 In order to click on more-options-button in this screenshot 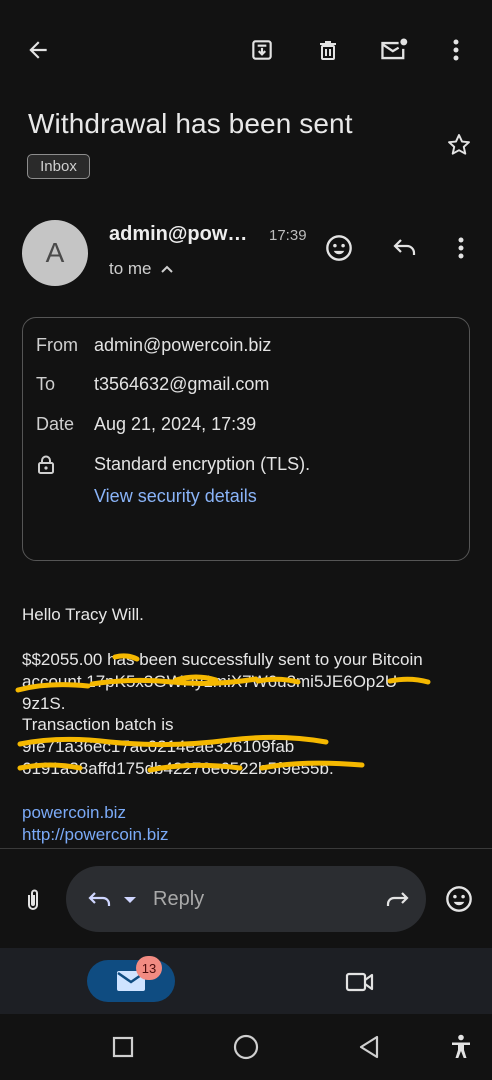, I will do `click(456, 50)`.